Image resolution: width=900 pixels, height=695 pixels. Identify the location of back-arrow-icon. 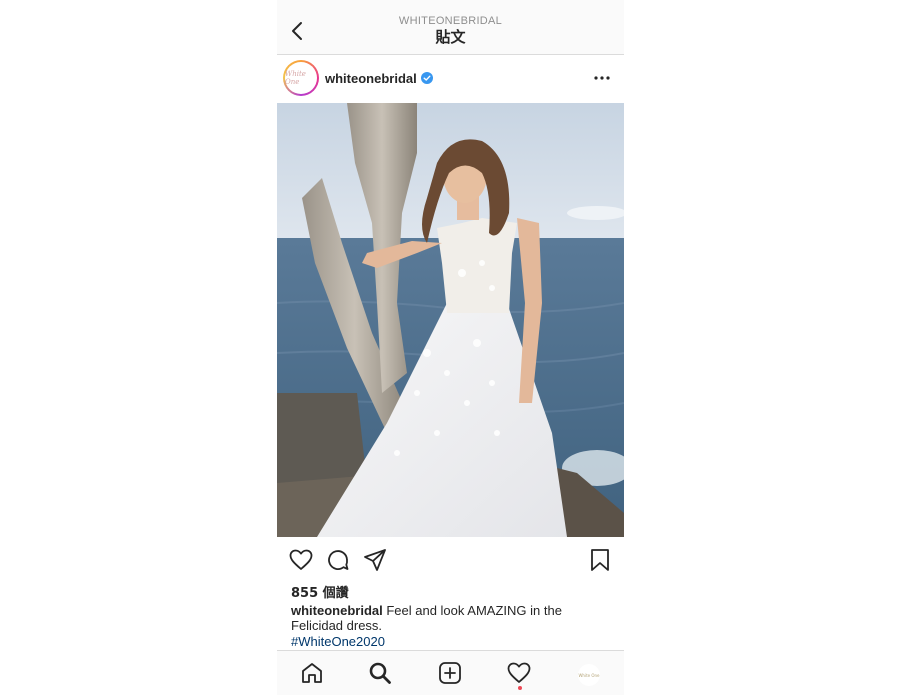
(297, 31).